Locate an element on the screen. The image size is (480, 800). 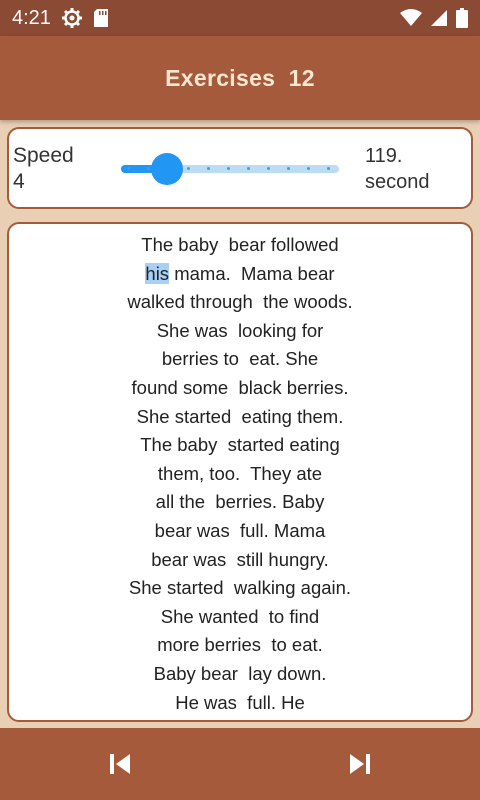
speed-label-text: Speed is located at coordinates (43, 155).